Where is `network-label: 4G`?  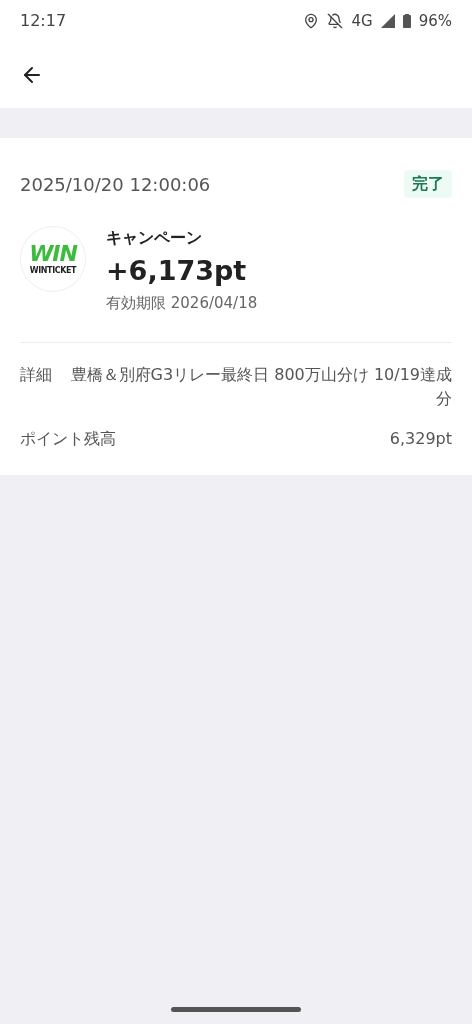
network-label: 4G is located at coordinates (362, 21).